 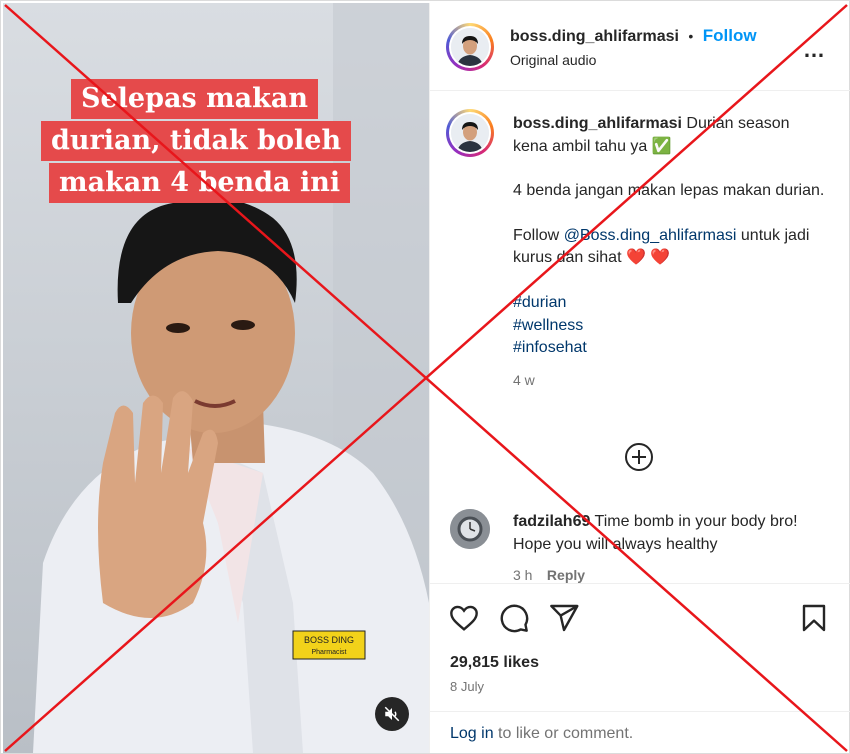 I want to click on watch-photo-icon, so click(x=470, y=529).